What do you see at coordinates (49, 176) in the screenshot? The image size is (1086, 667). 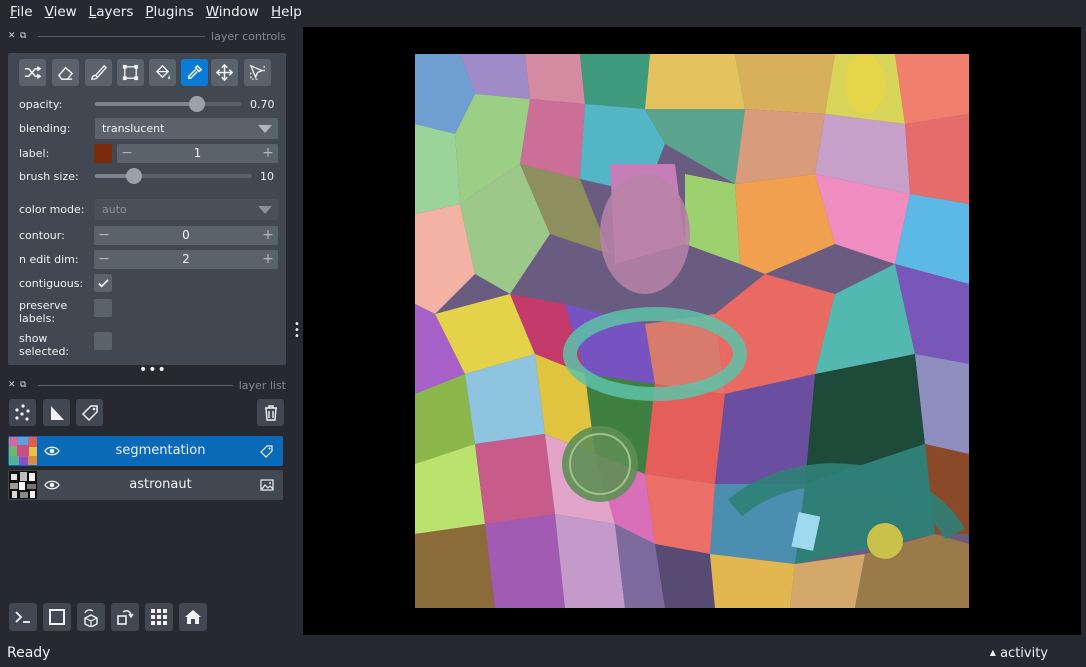 I see `brush-size-label: brush size:` at bounding box center [49, 176].